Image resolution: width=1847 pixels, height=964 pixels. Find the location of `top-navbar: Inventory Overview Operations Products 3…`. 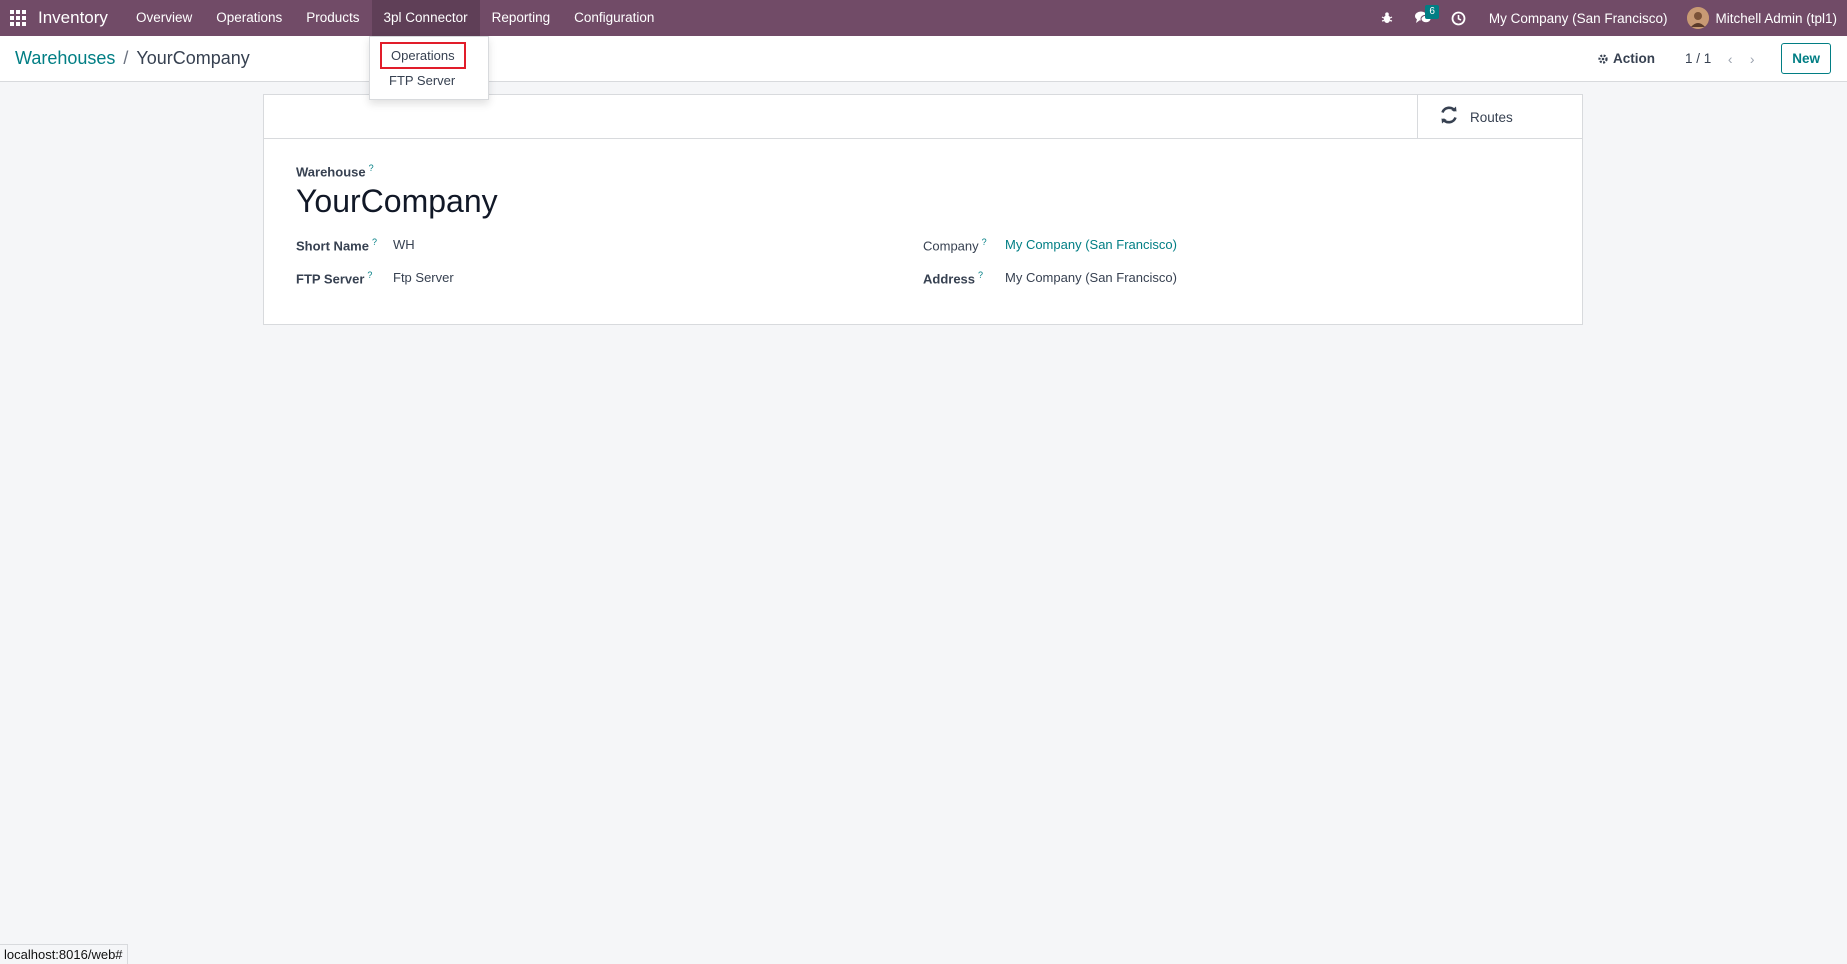

top-navbar: Inventory Overview Operations Products 3… is located at coordinates (923, 18).